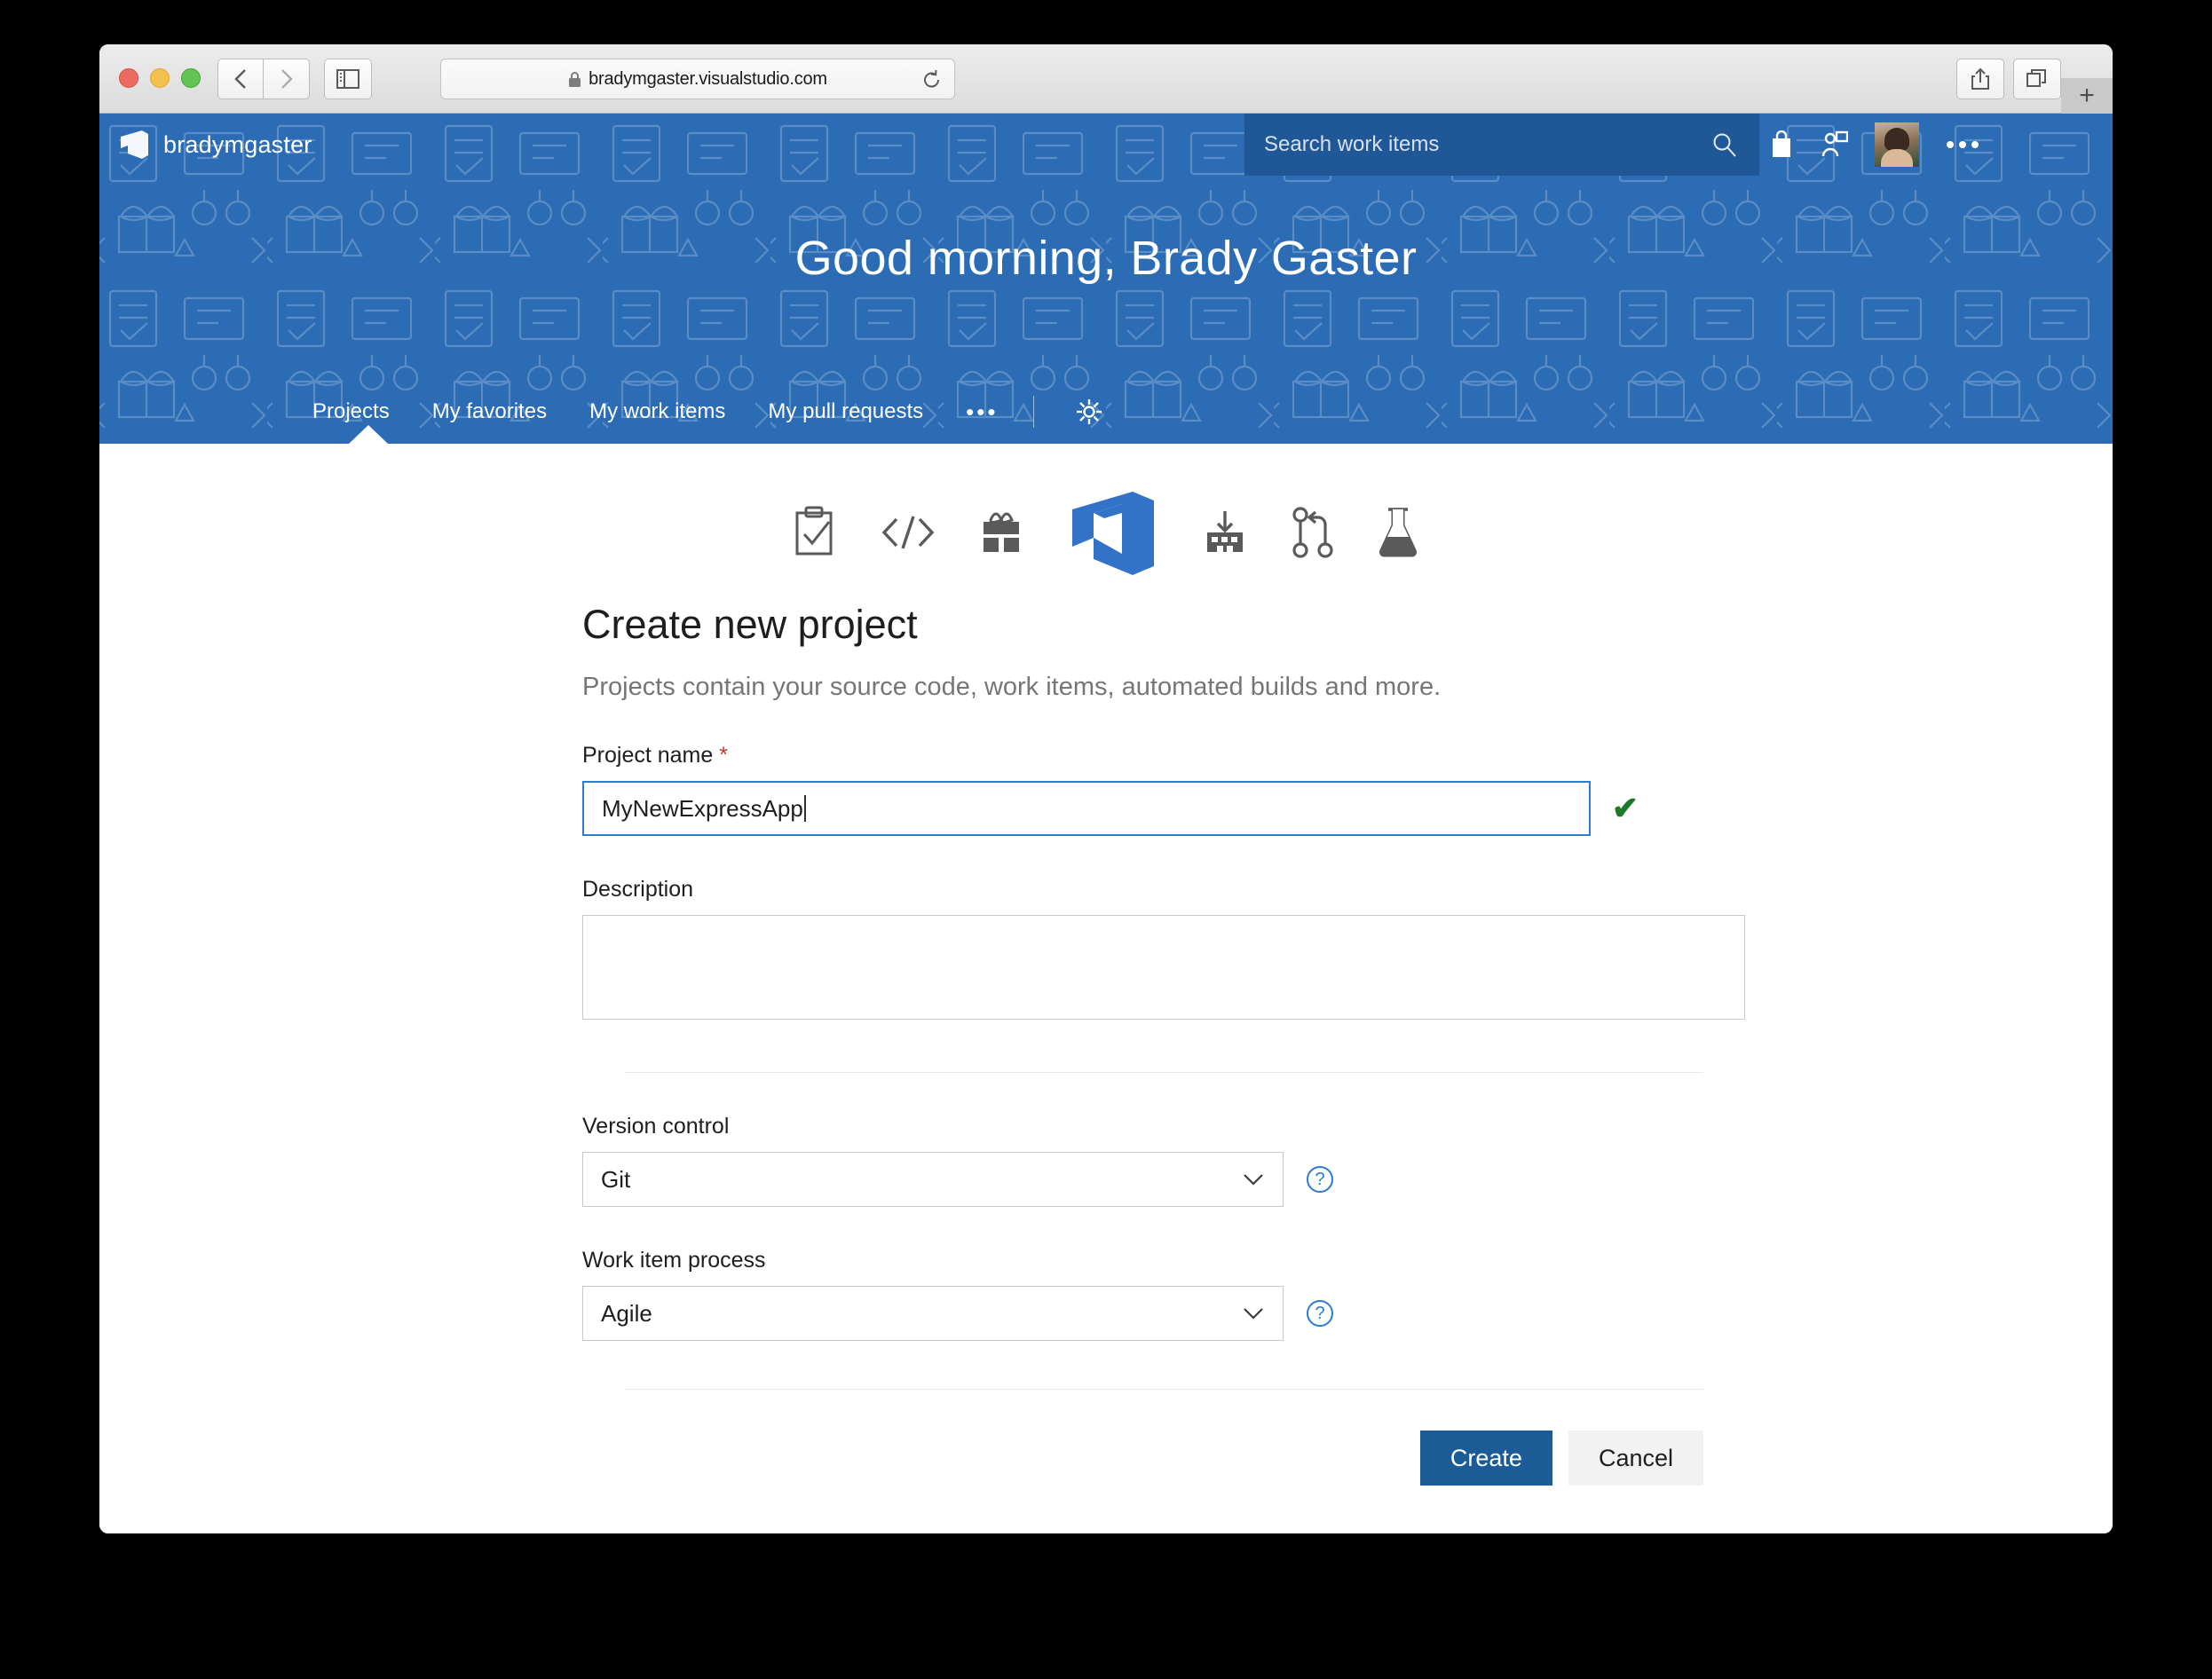 This screenshot has width=2212, height=1679. I want to click on minimize-window-button, so click(160, 78).